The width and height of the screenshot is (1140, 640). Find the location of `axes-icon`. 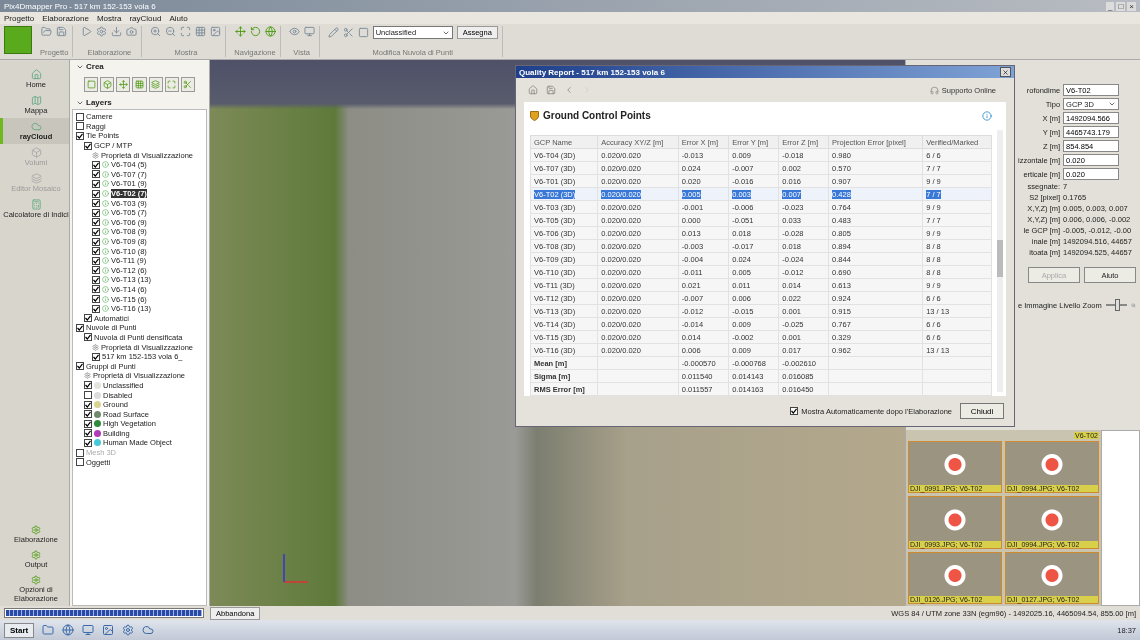

axes-icon is located at coordinates (295, 569).